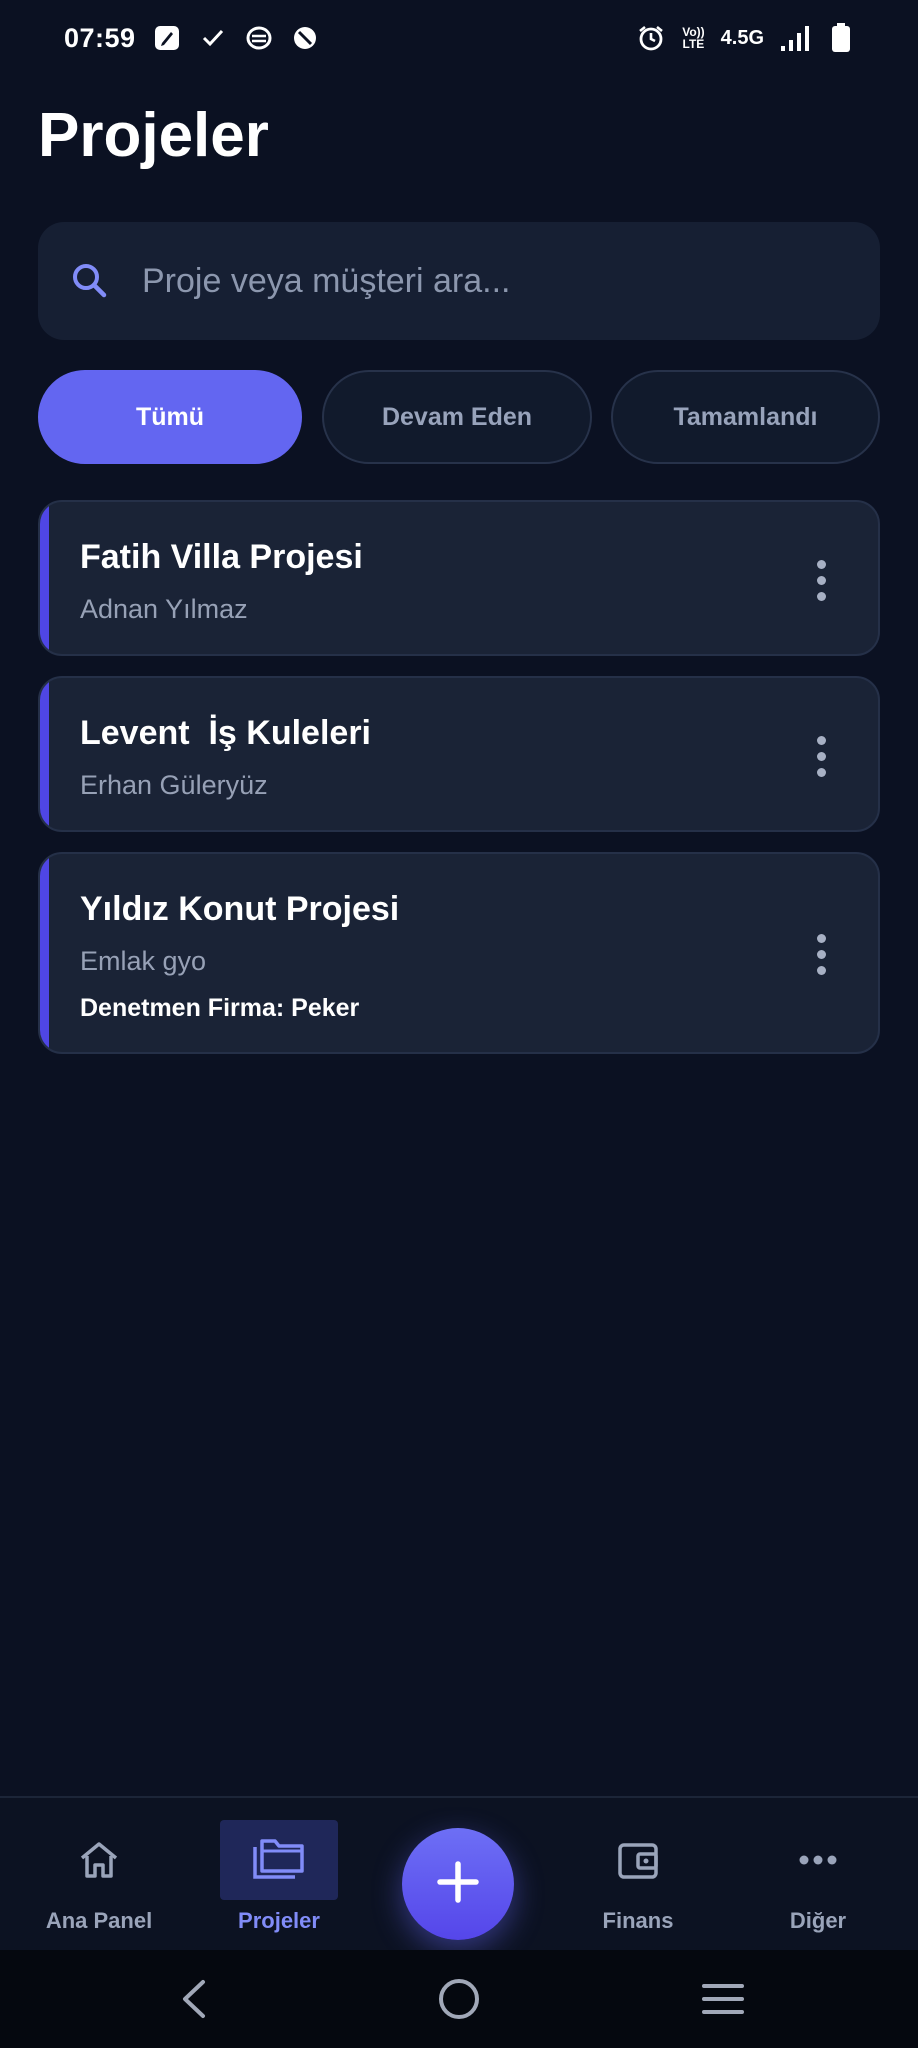 Image resolution: width=918 pixels, height=2048 pixels. I want to click on status-time: 07:59, so click(100, 37).